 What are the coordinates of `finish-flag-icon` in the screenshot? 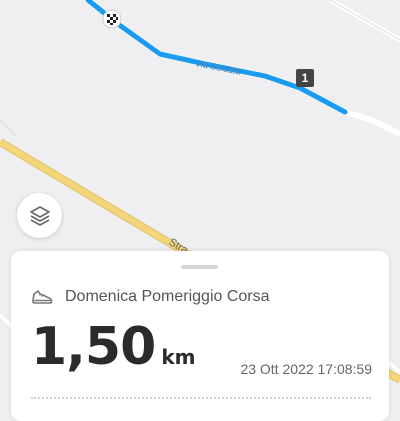 It's located at (112, 19).